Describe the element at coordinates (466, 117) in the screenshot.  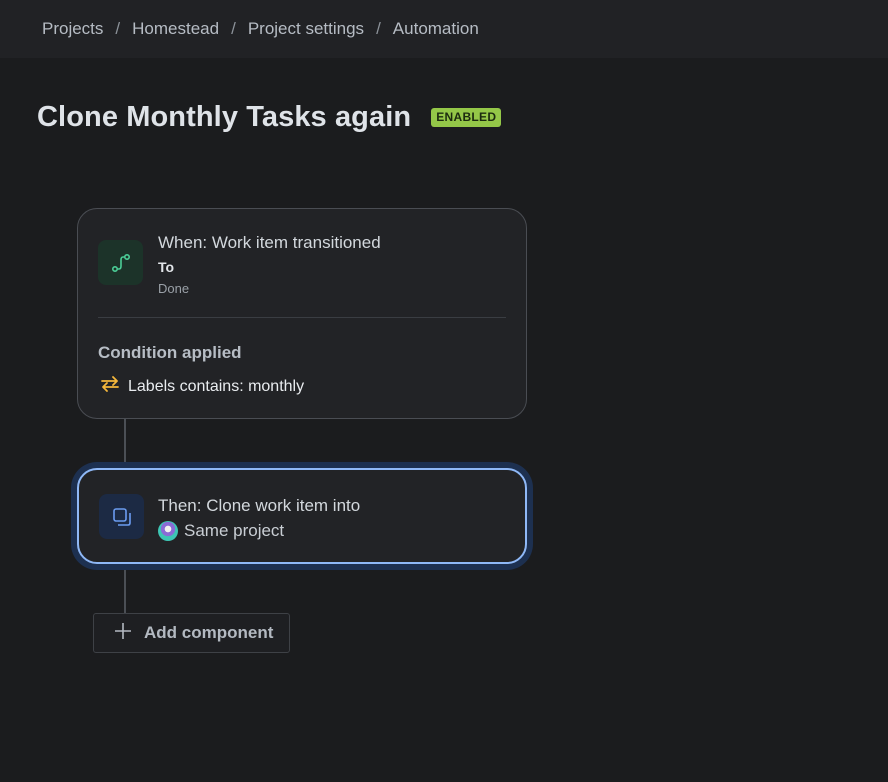
I see `status-badge: ENABLED` at that location.